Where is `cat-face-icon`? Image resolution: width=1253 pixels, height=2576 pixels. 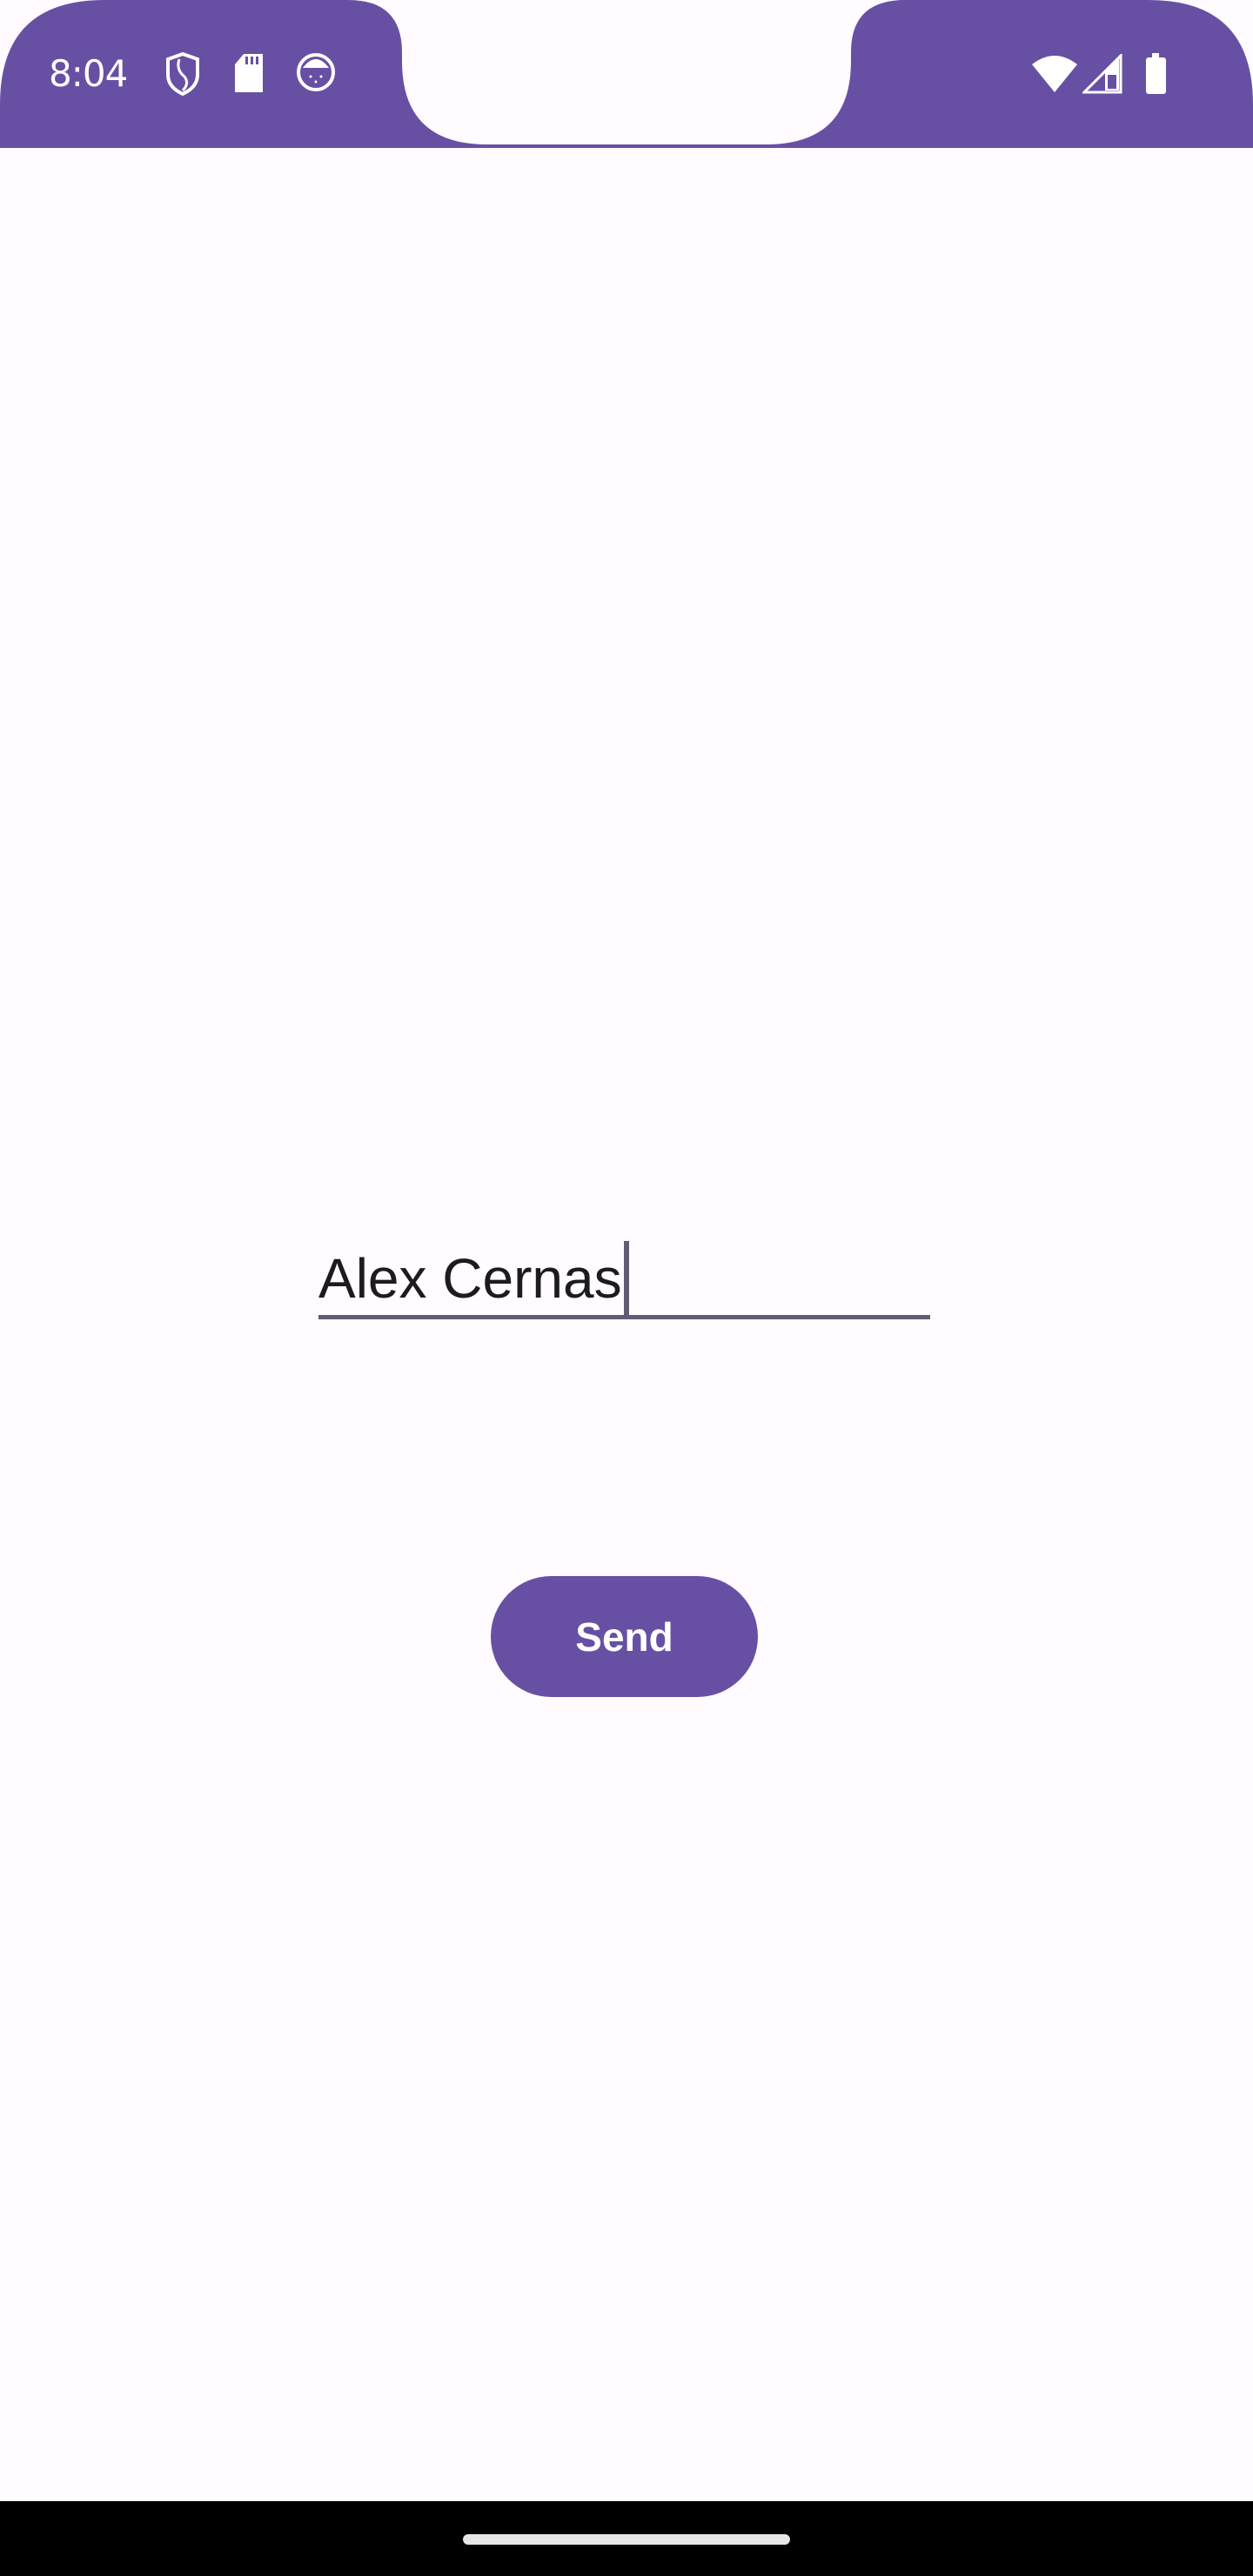 cat-face-icon is located at coordinates (316, 74).